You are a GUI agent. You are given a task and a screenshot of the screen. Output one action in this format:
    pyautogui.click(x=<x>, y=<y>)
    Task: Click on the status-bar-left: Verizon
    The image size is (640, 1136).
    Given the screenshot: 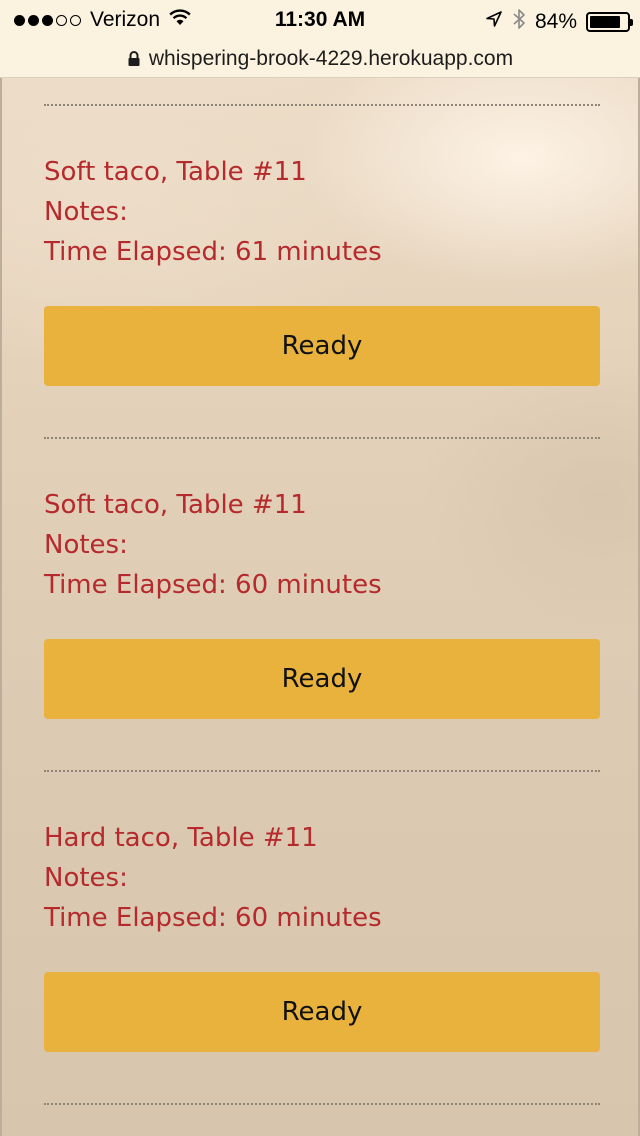 What is the action you would take?
    pyautogui.click(x=103, y=20)
    